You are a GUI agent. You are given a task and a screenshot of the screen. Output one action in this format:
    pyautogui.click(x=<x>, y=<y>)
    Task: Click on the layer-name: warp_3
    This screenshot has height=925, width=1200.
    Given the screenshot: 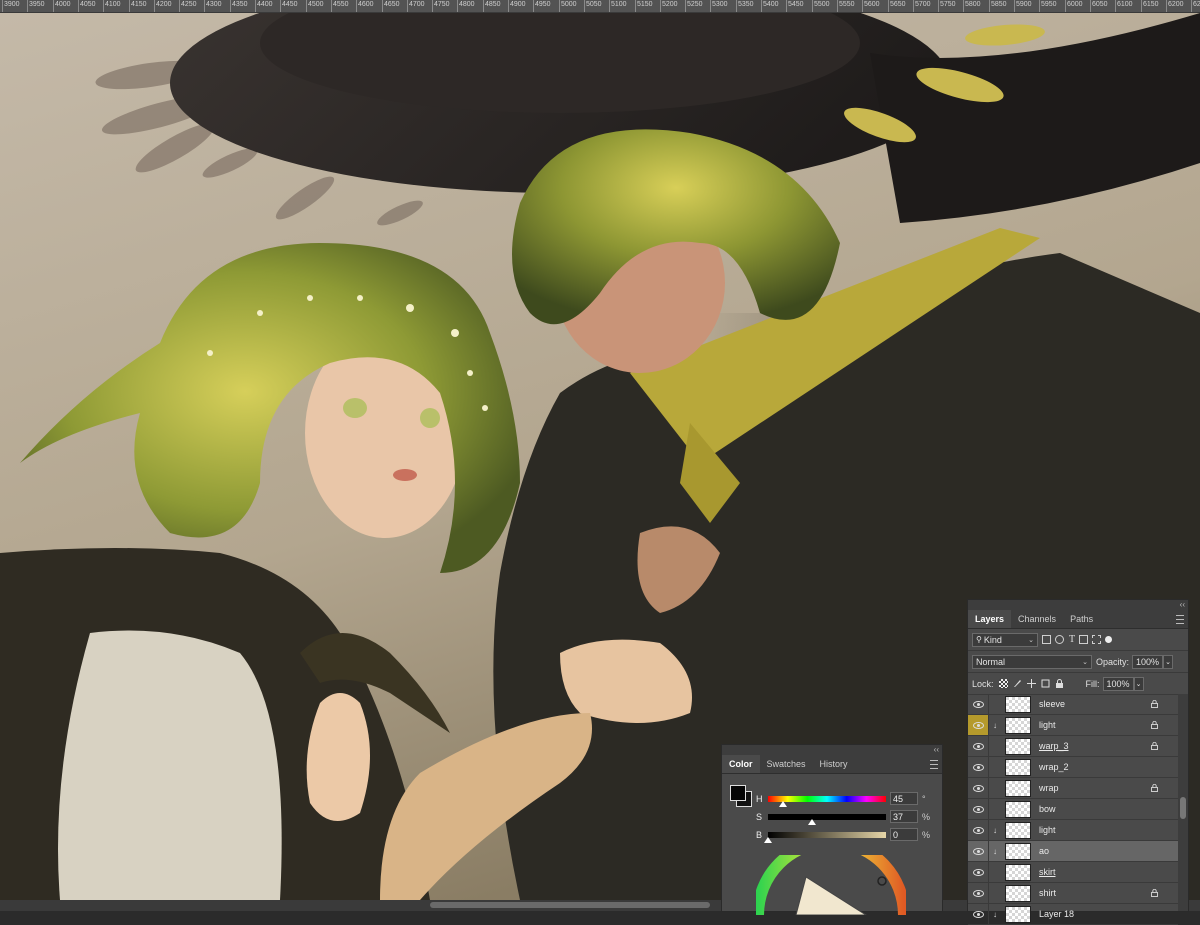 What is the action you would take?
    pyautogui.click(x=1054, y=746)
    